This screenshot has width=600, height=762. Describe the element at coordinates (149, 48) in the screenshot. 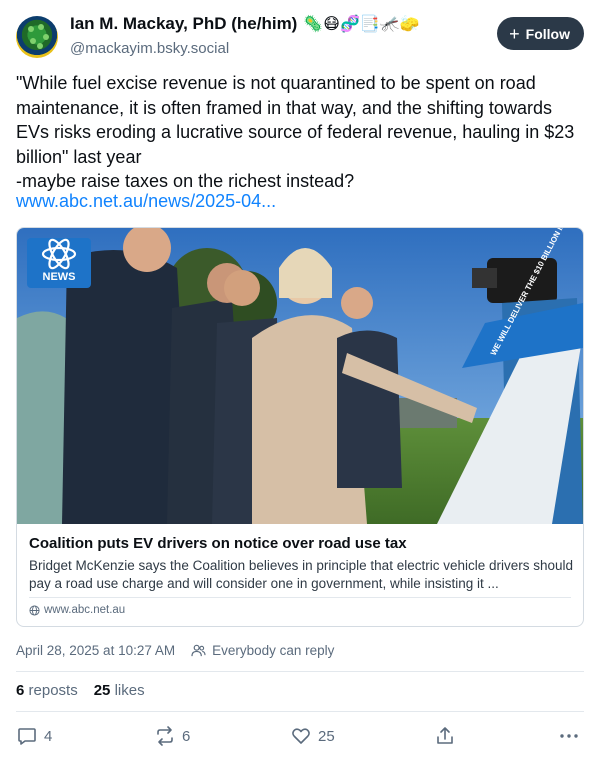

I see `author-handle: @mackayim.bsky.social` at that location.